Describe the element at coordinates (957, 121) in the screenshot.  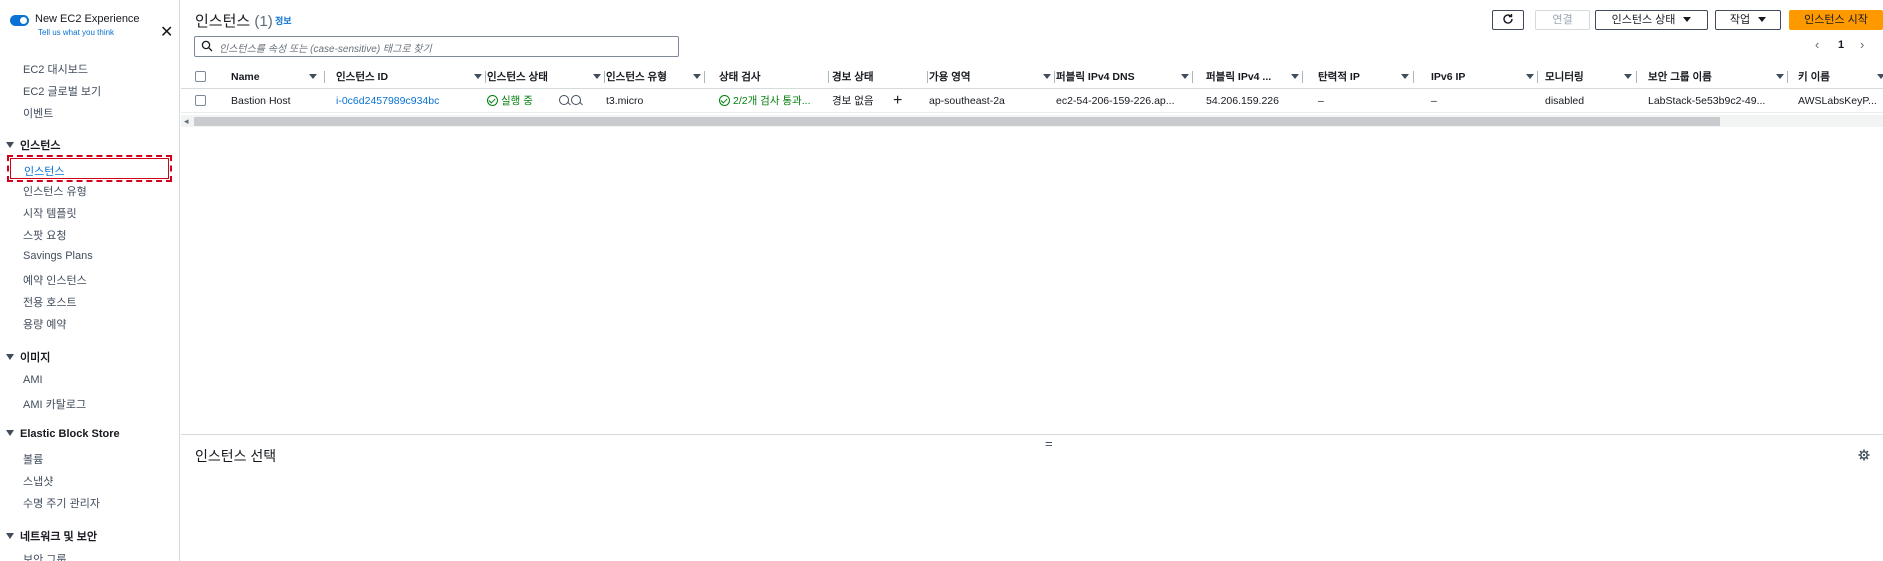
I see `scrollbar-thumb` at that location.